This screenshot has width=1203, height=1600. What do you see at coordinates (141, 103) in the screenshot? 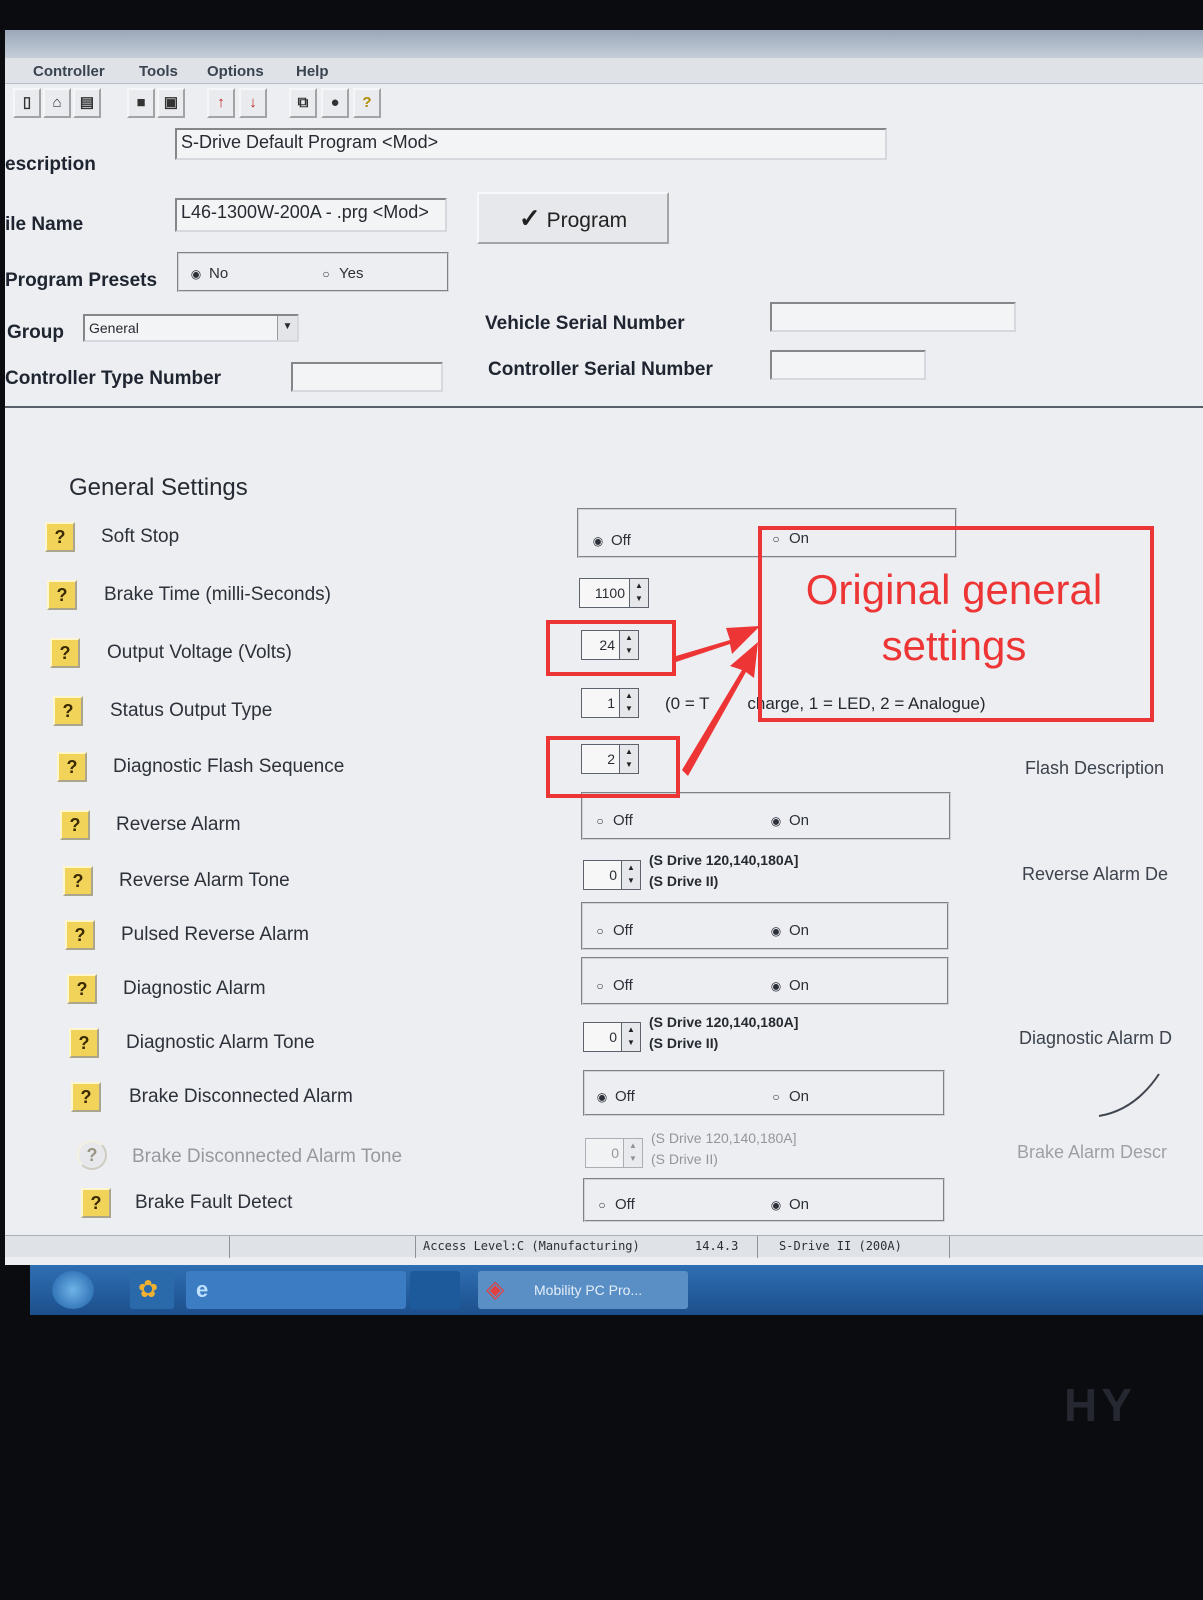
I see `save-icon: ■` at bounding box center [141, 103].